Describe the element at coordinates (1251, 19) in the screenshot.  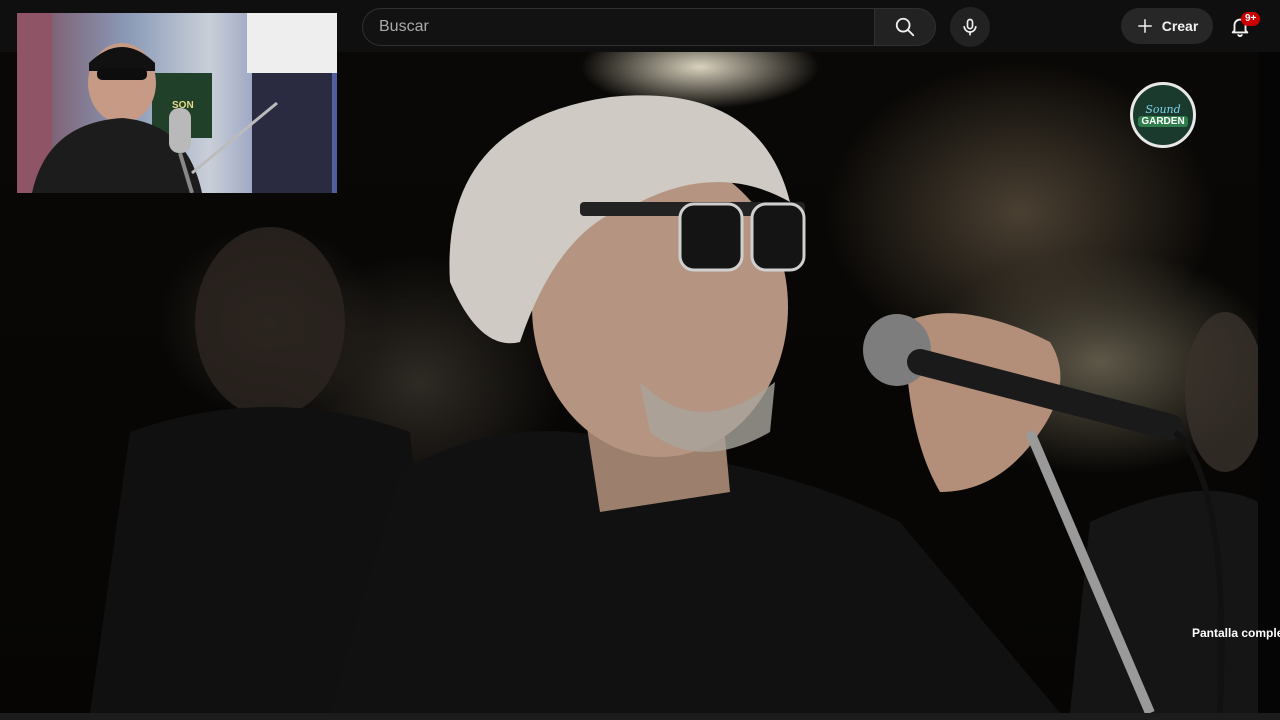
I see `notification-badge: 9+` at that location.